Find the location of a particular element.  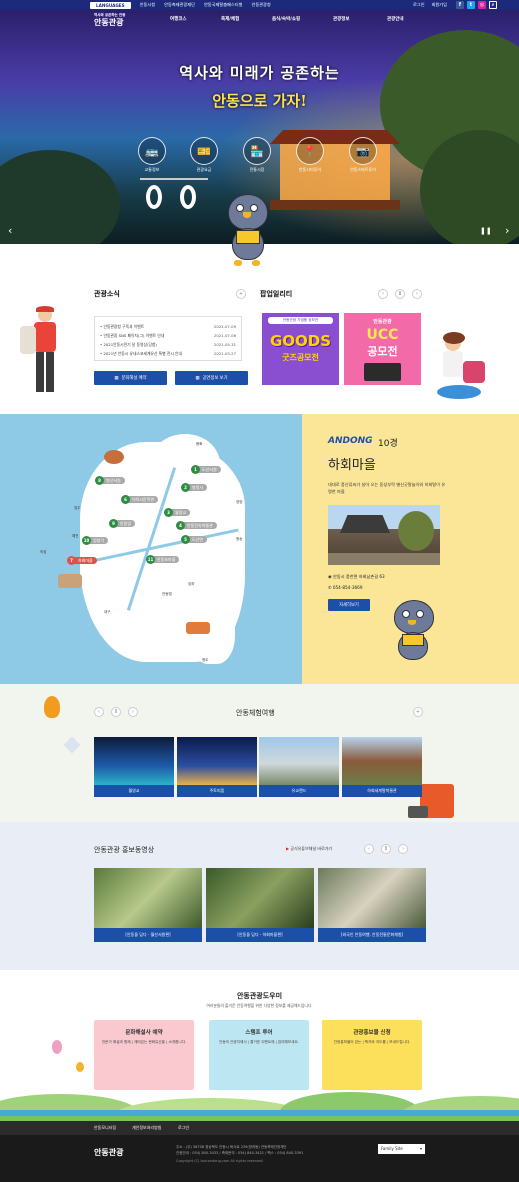

exp-card: 월영교 is located at coordinates (134, 767).